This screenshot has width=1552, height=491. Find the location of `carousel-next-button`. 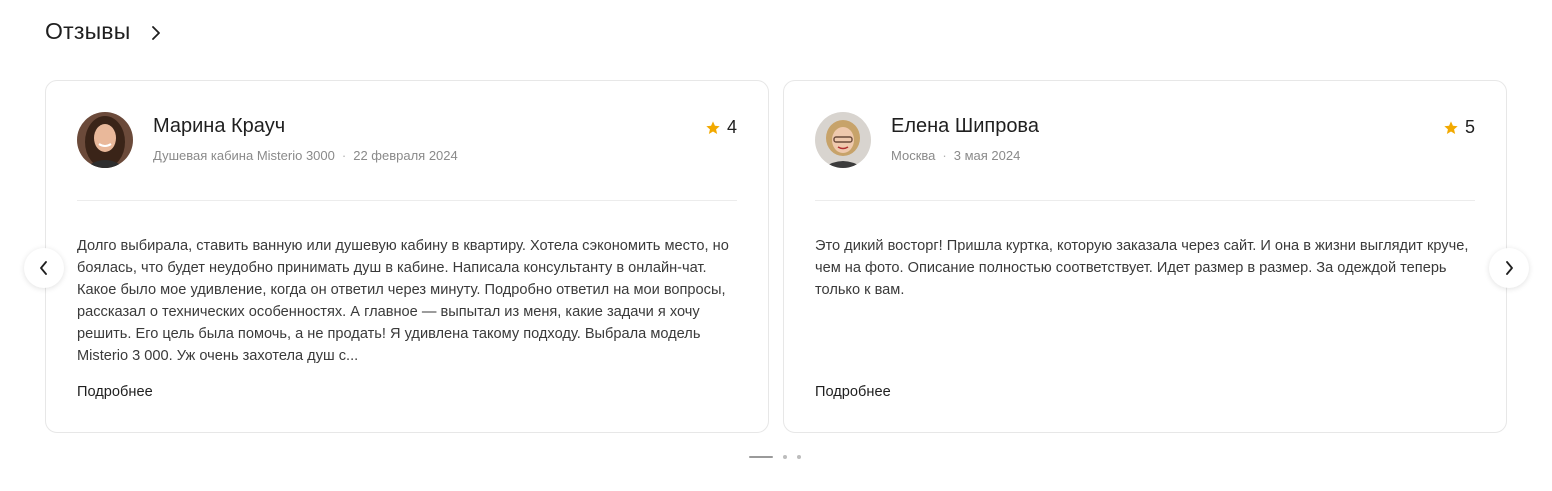

carousel-next-button is located at coordinates (1509, 268).